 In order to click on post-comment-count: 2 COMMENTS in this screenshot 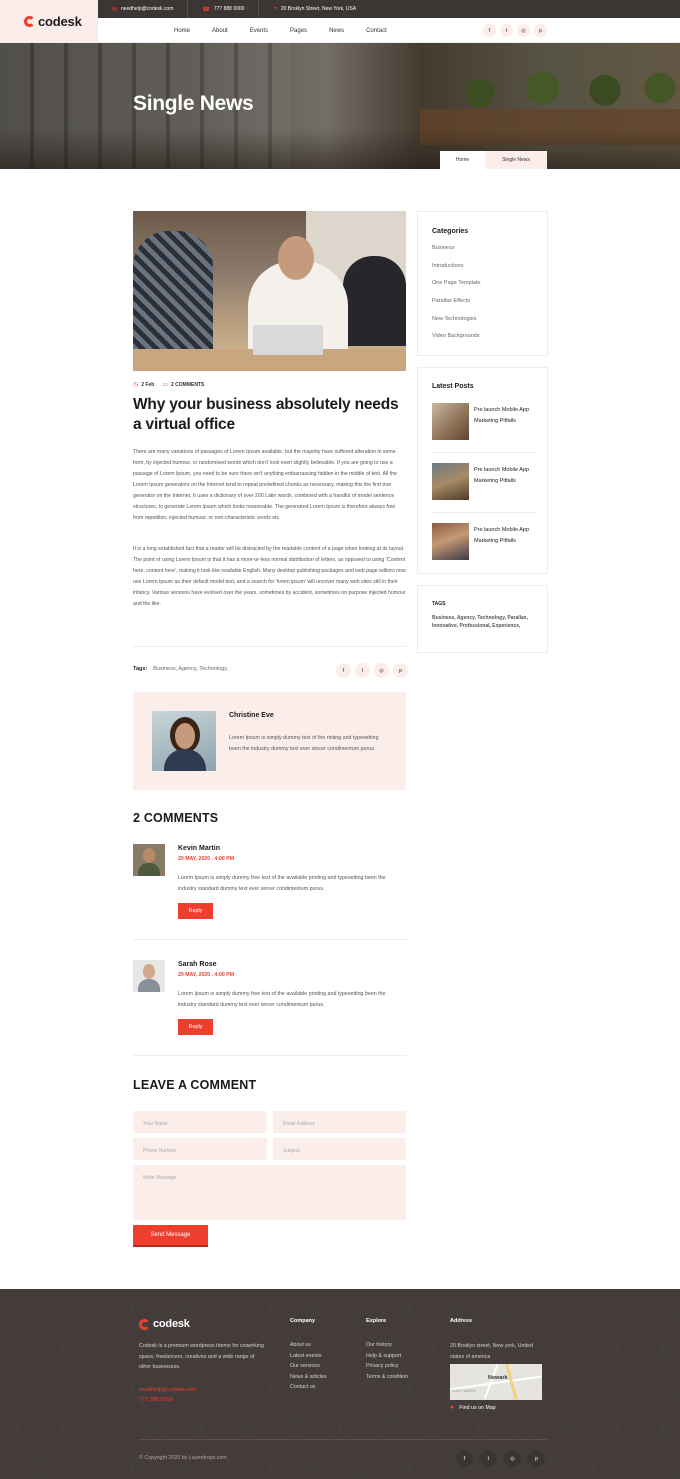, I will do `click(187, 385)`.